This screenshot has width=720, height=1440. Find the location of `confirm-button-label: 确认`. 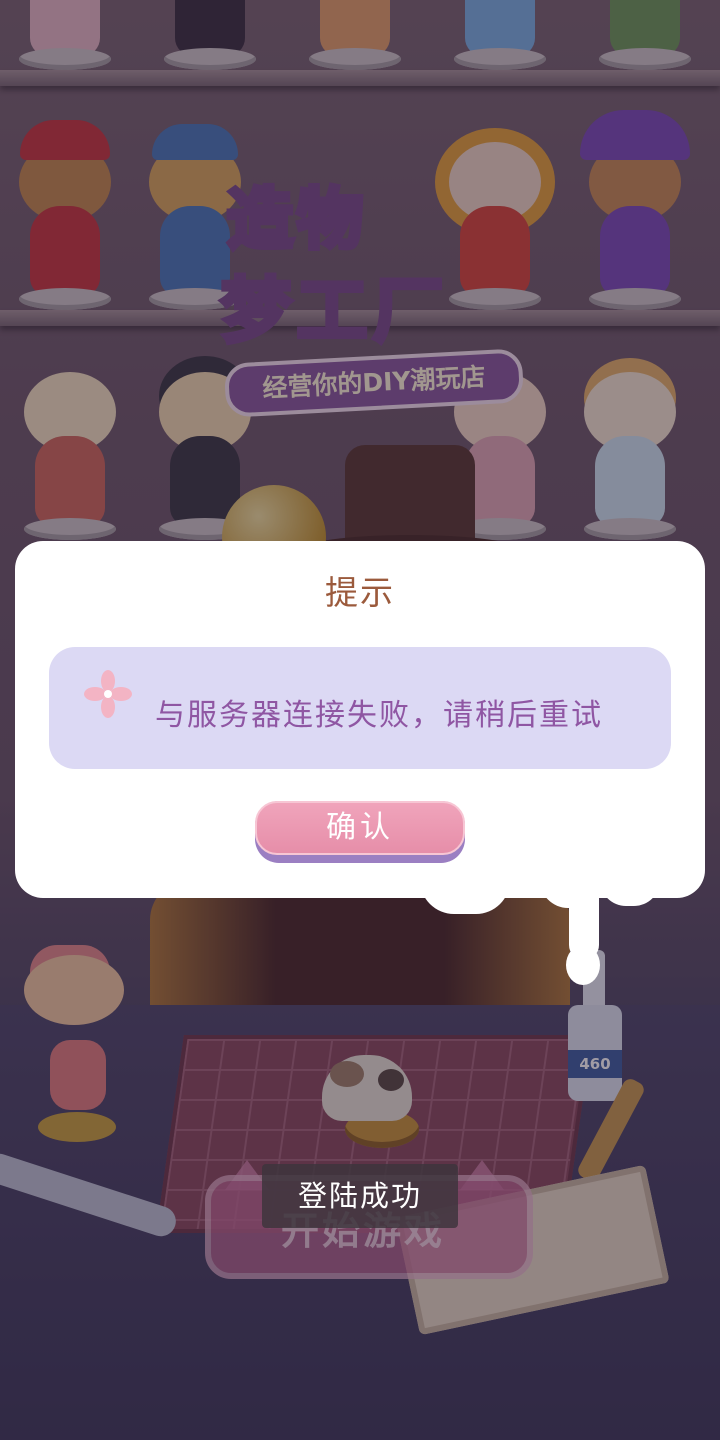

confirm-button-label: 确认 is located at coordinates (360, 828).